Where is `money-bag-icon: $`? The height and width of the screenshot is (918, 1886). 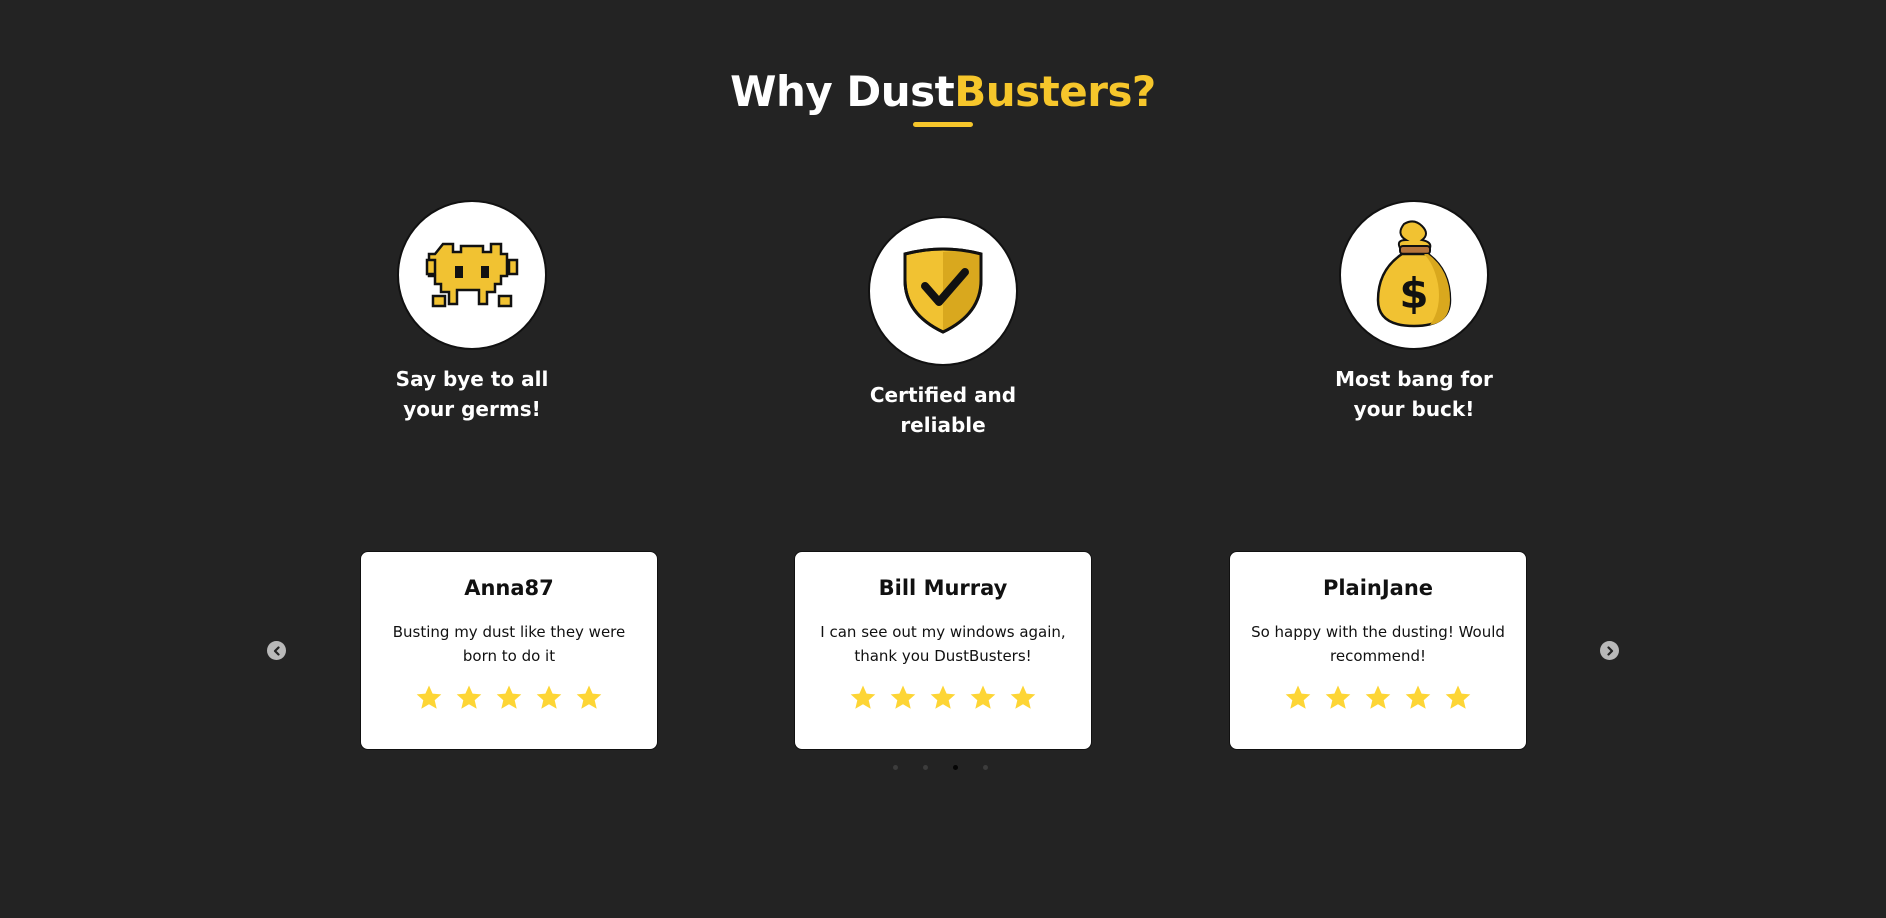
money-bag-icon: $ is located at coordinates (1414, 274).